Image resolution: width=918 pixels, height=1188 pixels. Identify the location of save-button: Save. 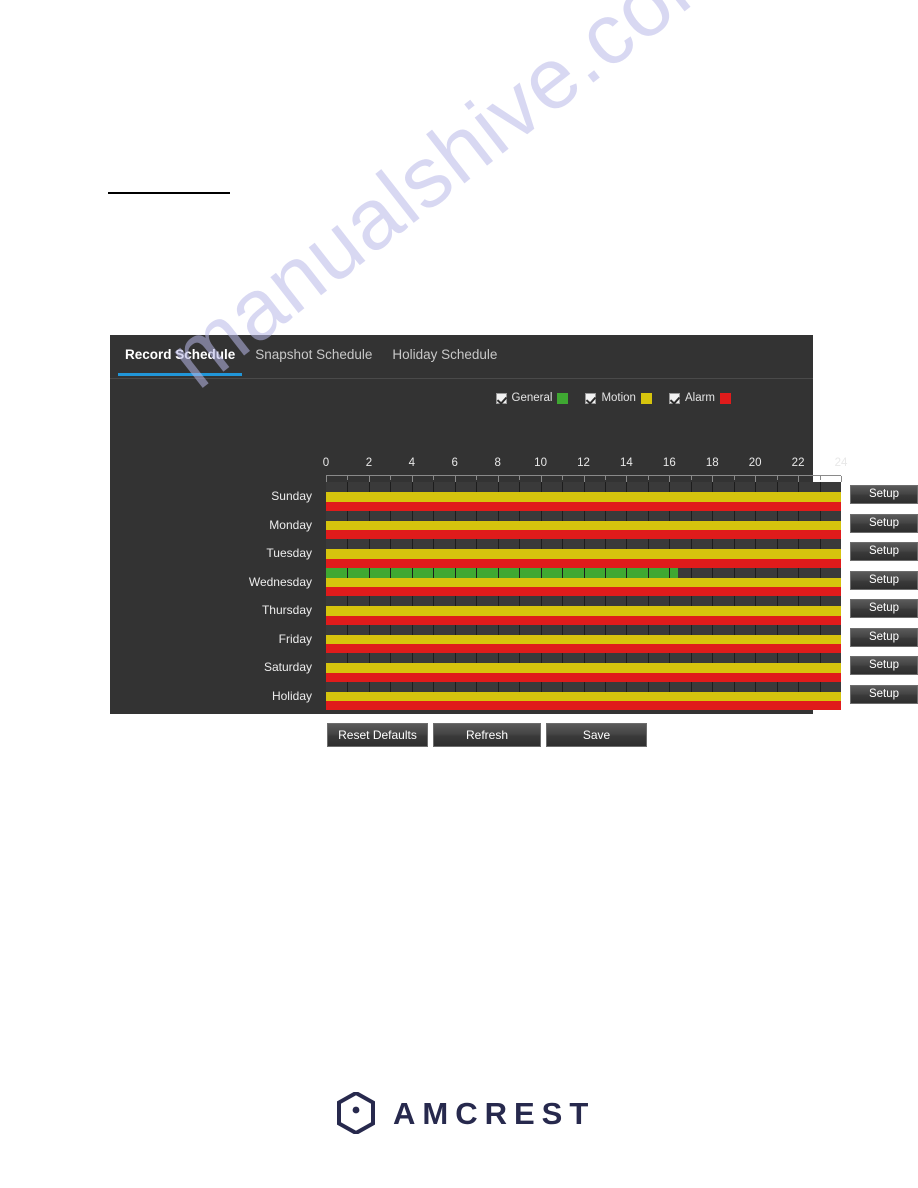
(596, 735).